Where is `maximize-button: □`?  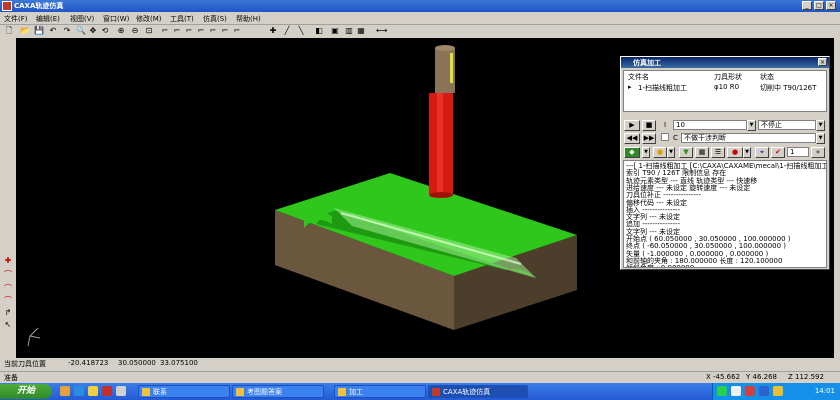 maximize-button: □ is located at coordinates (819, 5).